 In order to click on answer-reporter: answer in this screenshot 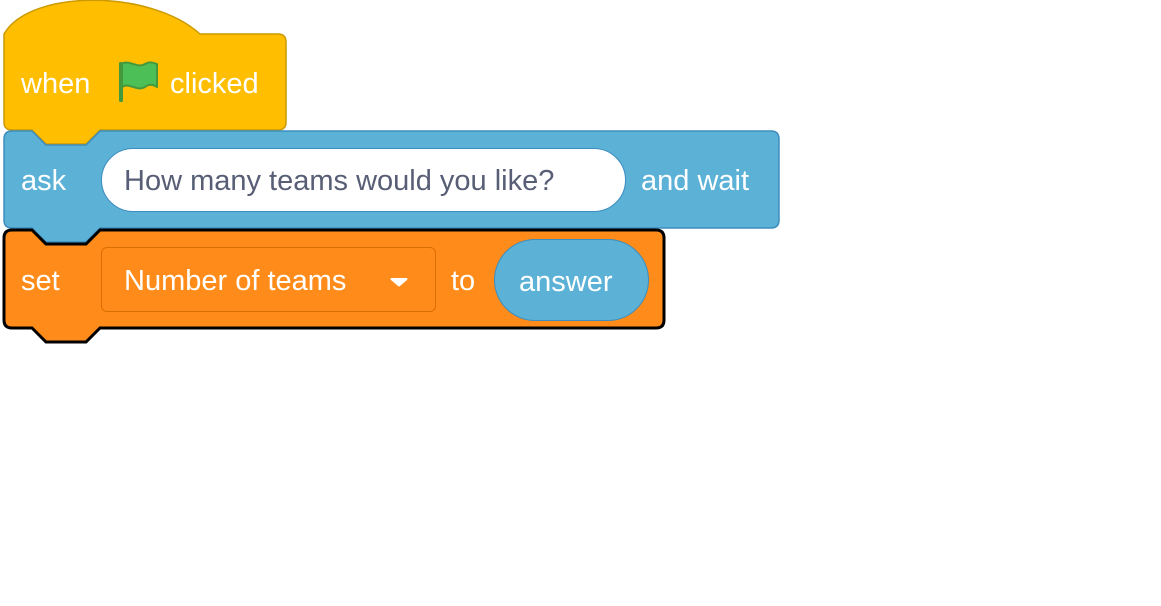, I will do `click(571, 280)`.